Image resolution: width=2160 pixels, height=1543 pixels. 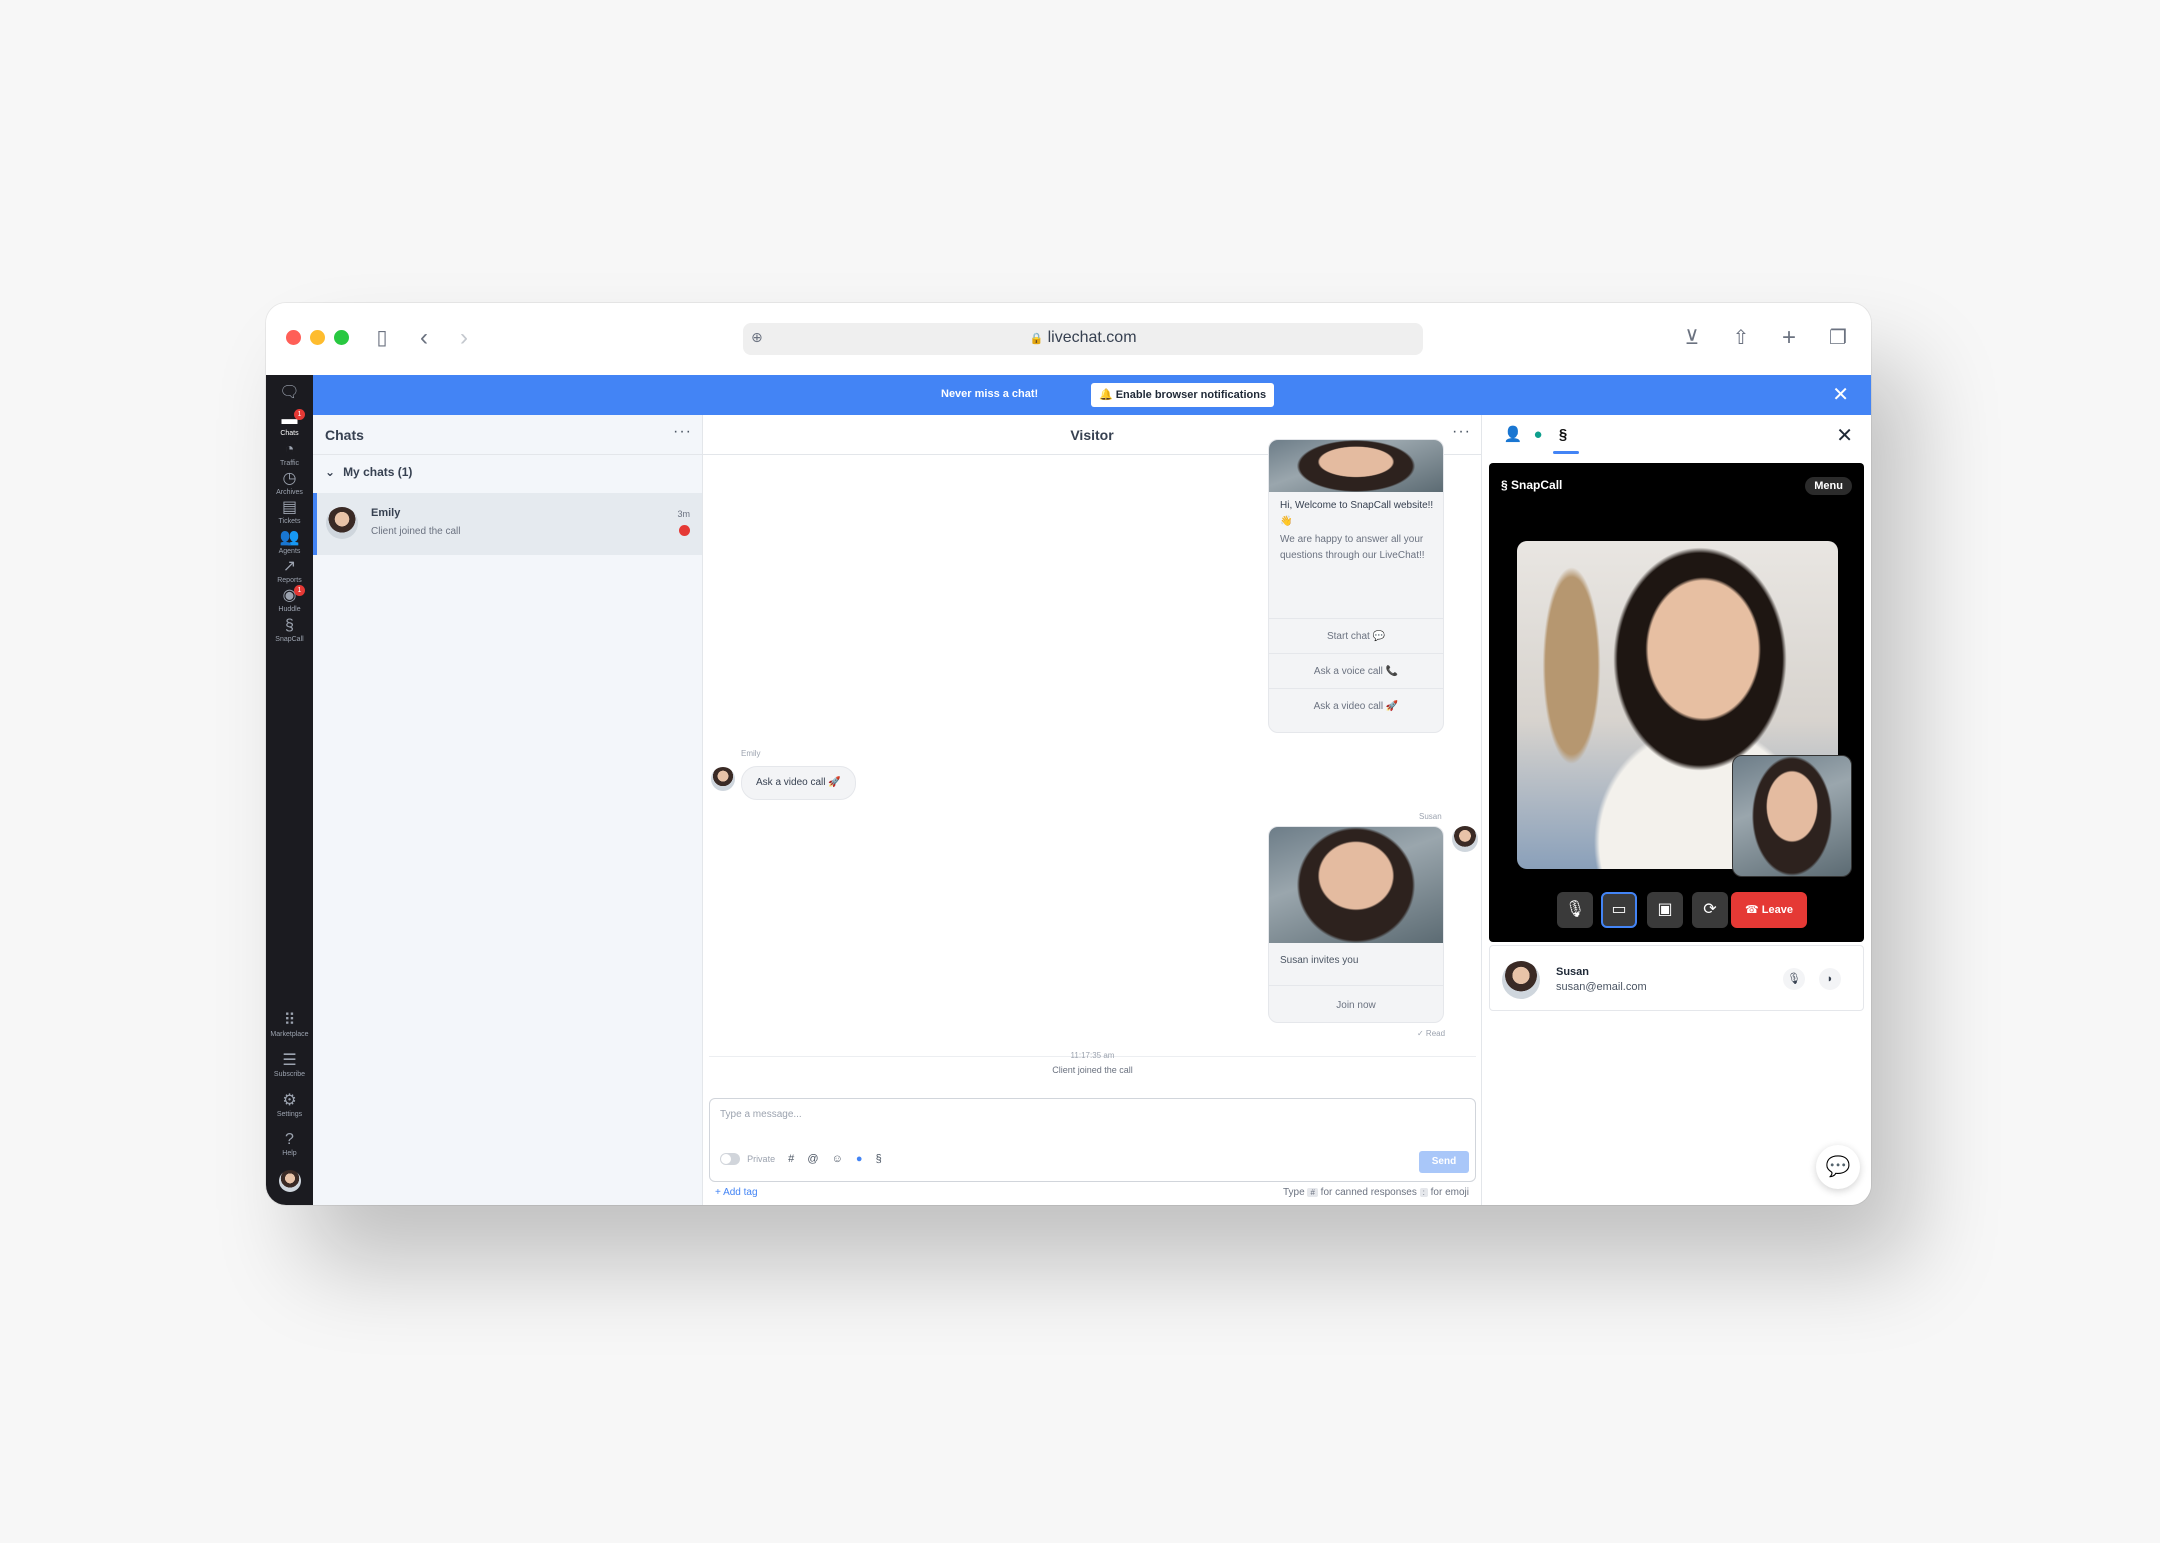 What do you see at coordinates (289, 630) in the screenshot?
I see `nav-item-snapcall: § SnapCall` at bounding box center [289, 630].